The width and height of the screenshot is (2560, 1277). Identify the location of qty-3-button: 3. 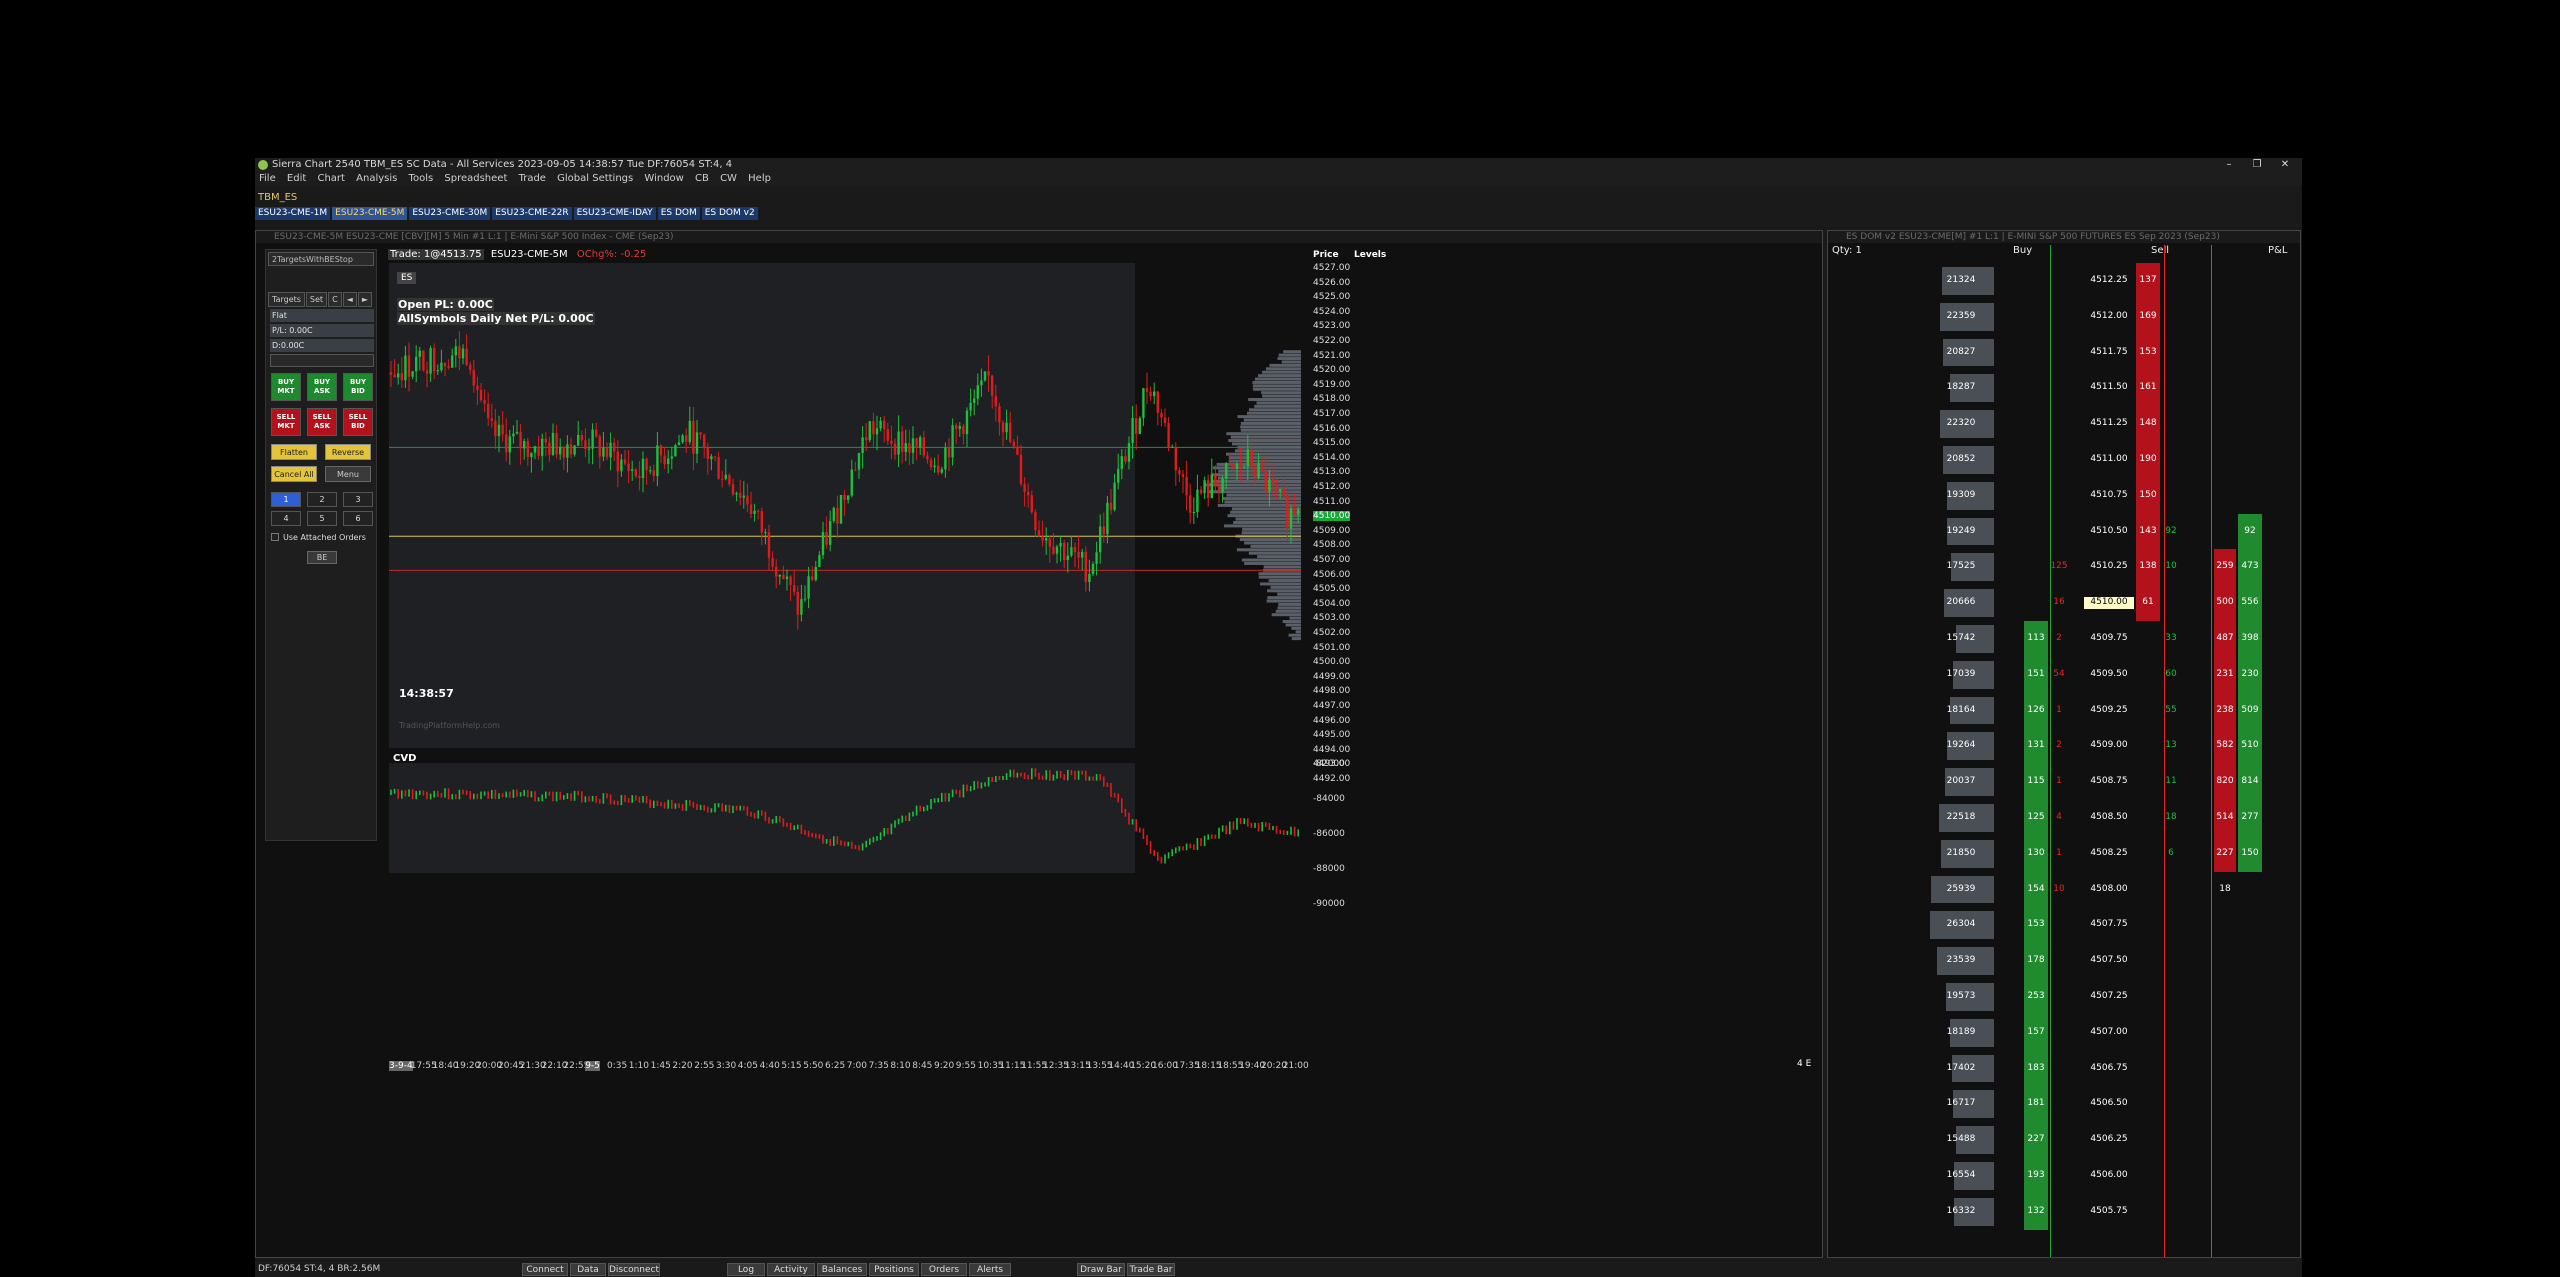
(358, 499).